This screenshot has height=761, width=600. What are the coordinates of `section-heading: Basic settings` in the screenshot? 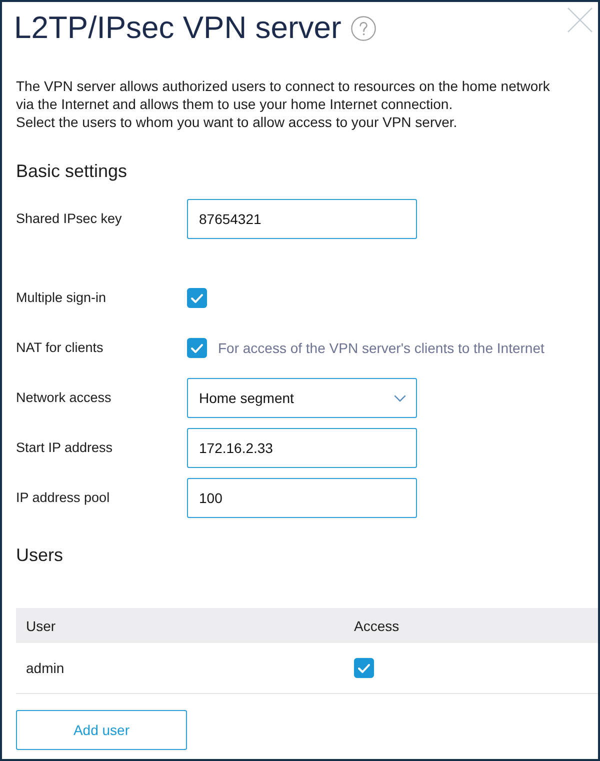 It's located at (72, 171).